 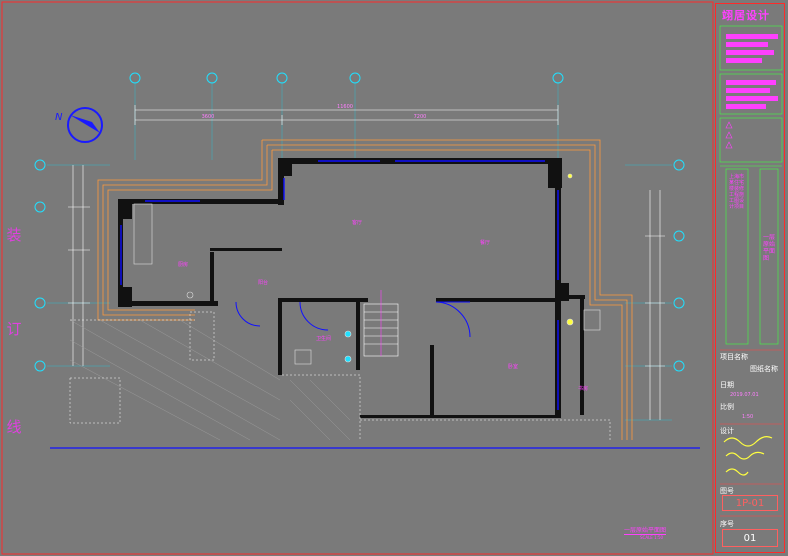 I want to click on left-dimension-lines, so click(x=79, y=265).